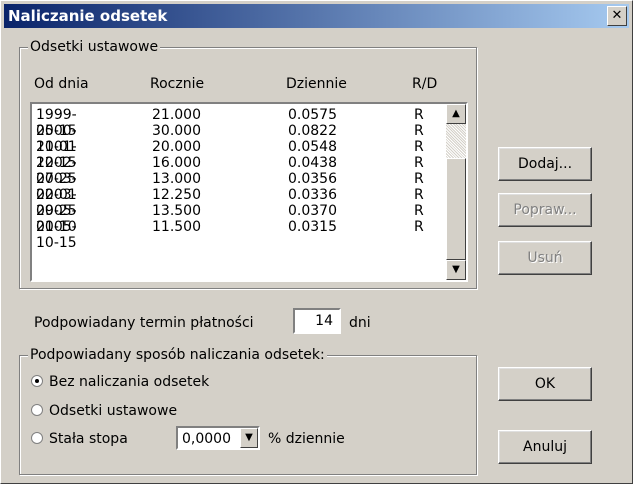  I want to click on cell-annual: 13.500, so click(176, 211).